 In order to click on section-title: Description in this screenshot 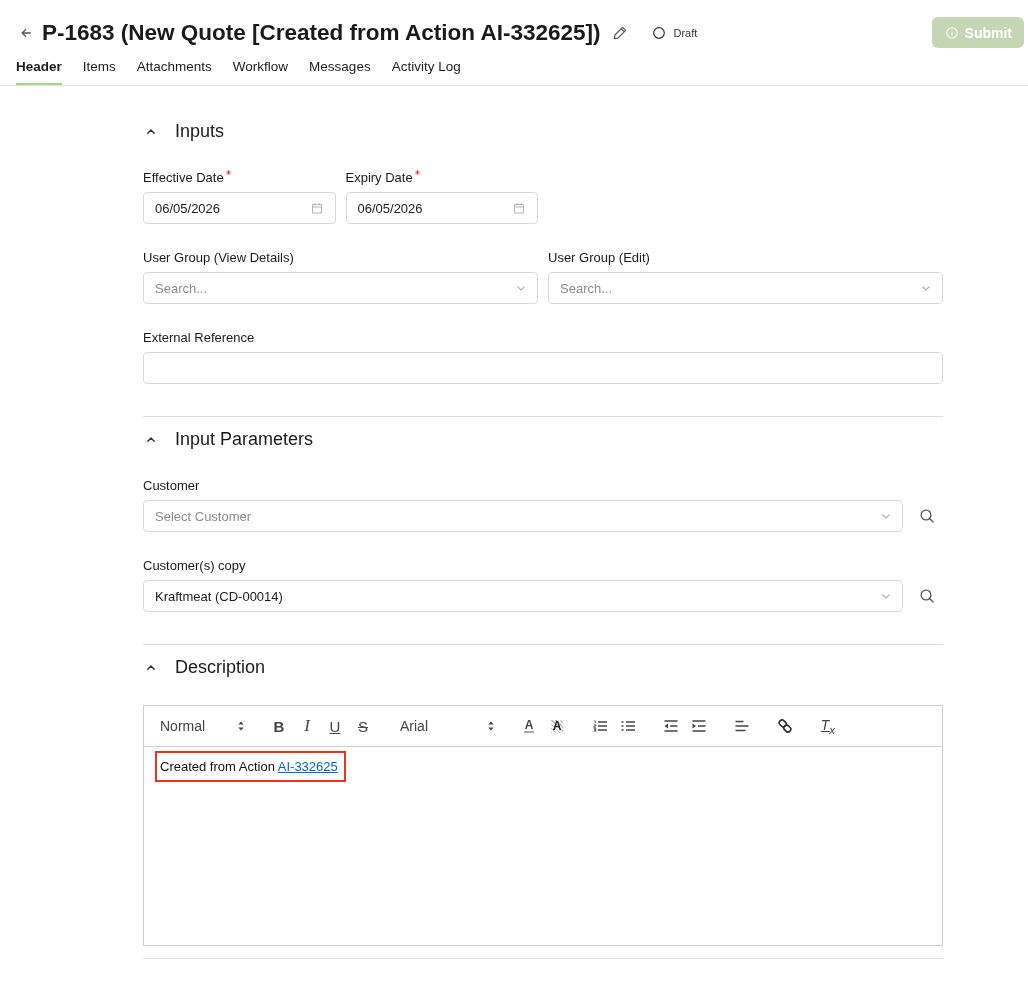, I will do `click(220, 667)`.